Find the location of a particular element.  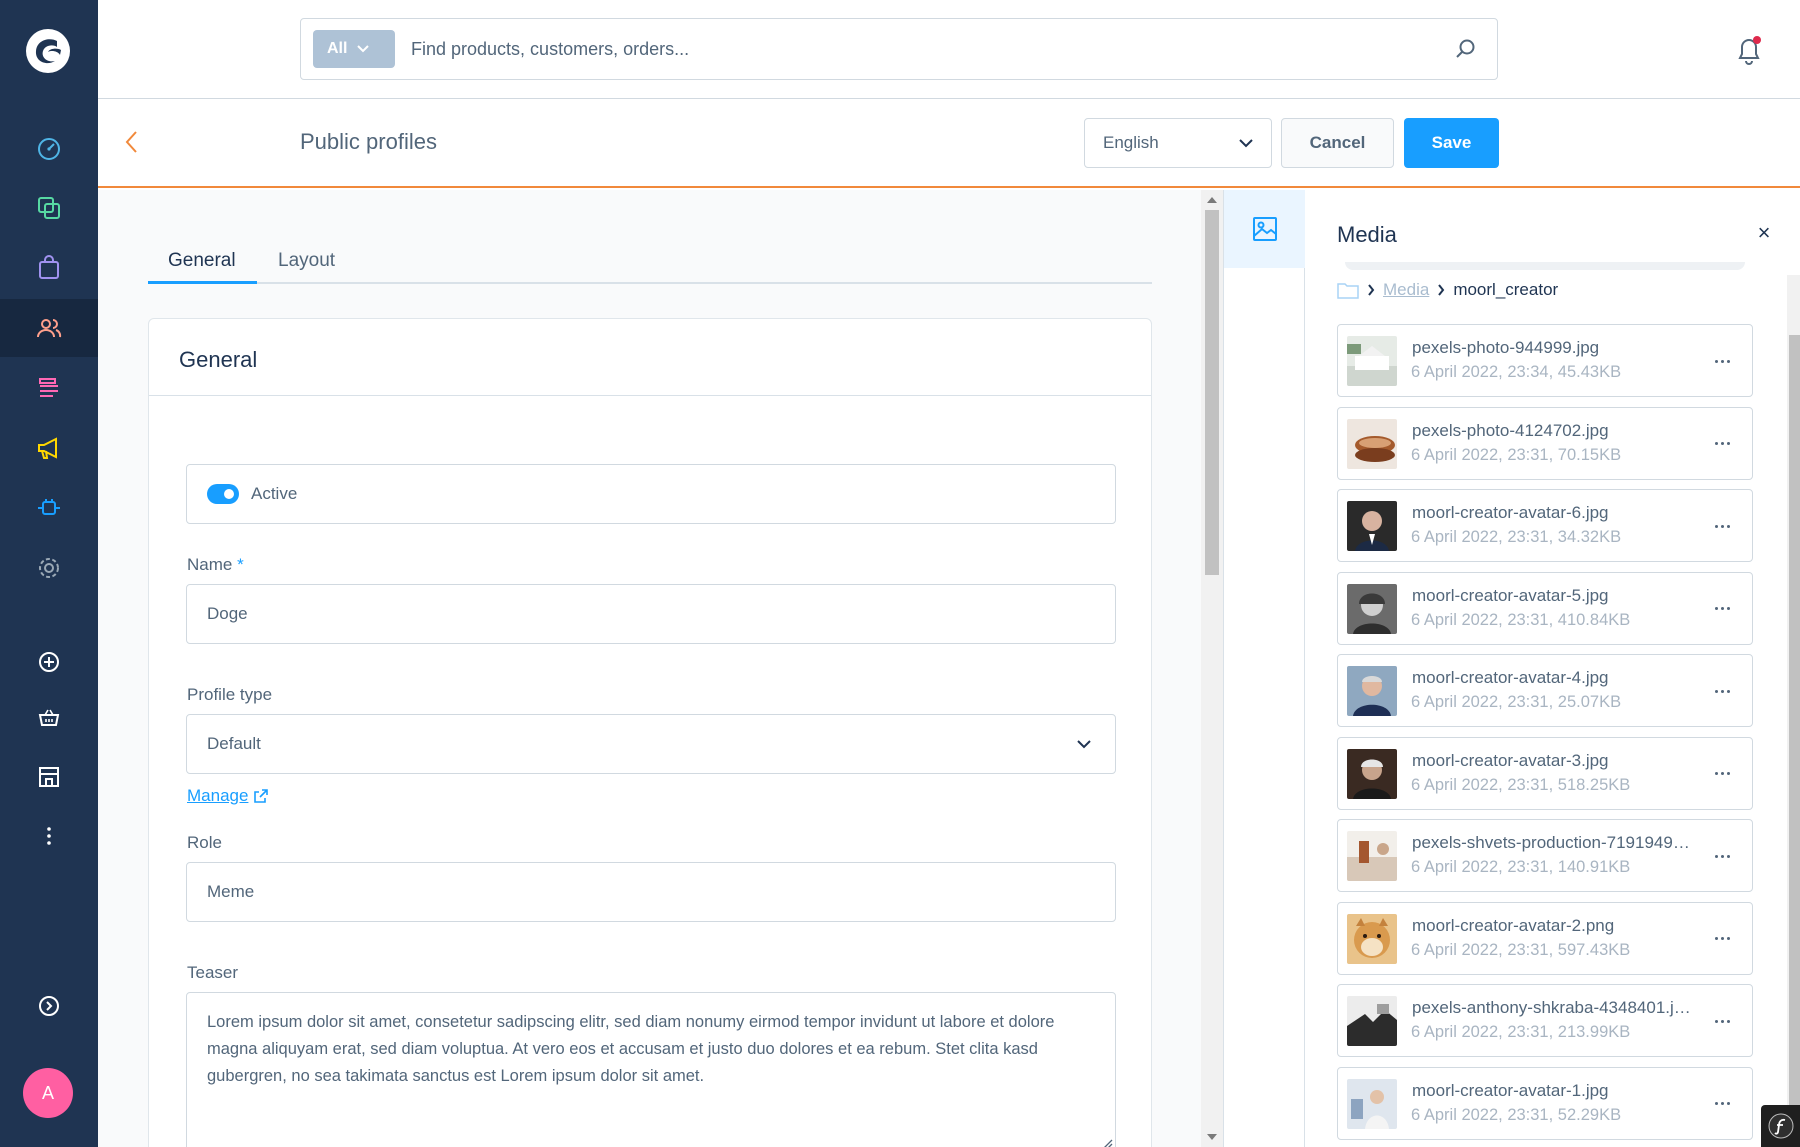

back-arrow-icon is located at coordinates (132, 142).